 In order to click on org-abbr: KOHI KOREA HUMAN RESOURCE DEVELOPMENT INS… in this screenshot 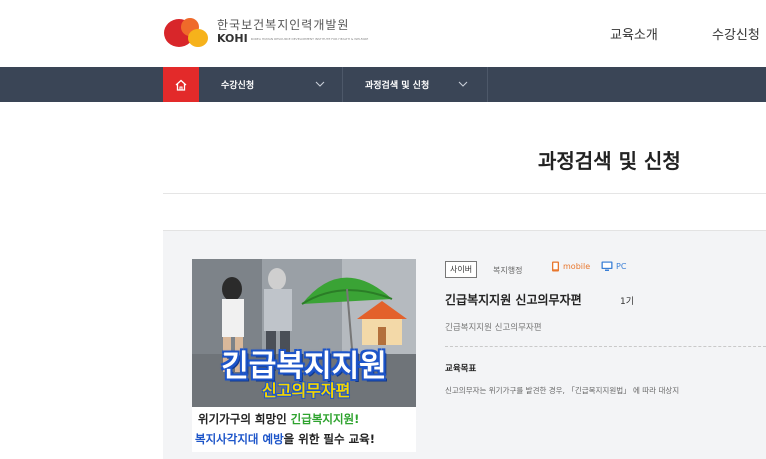, I will do `click(292, 38)`.